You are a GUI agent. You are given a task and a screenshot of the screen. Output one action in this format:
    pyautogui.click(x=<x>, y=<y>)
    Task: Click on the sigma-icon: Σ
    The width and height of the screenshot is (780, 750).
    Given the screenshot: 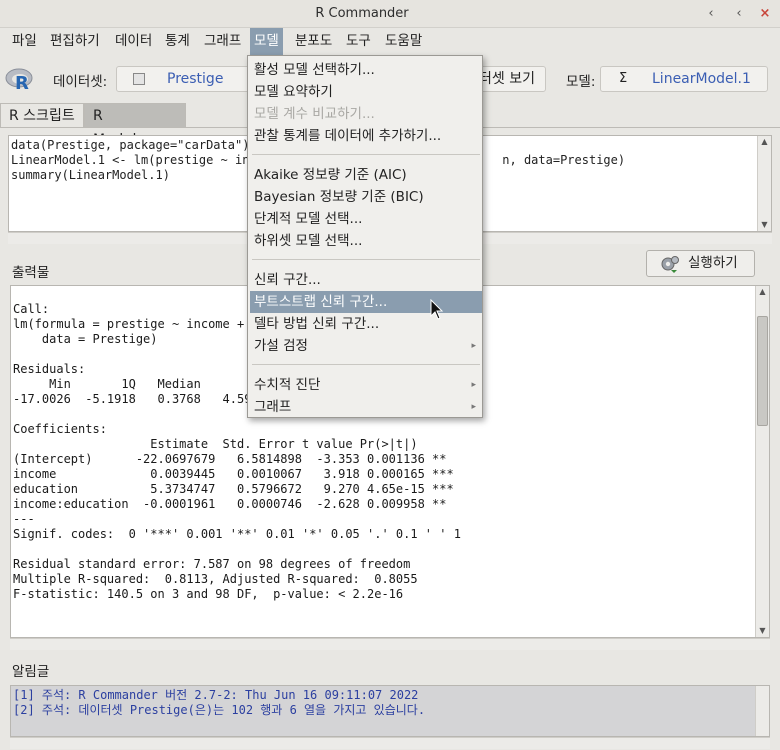 What is the action you would take?
    pyautogui.click(x=623, y=78)
    